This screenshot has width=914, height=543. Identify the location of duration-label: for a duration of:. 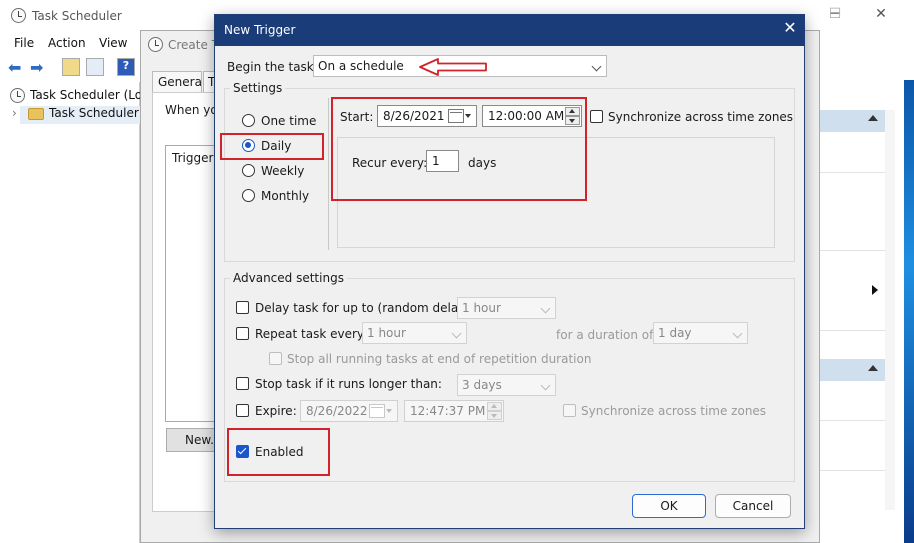
(606, 335).